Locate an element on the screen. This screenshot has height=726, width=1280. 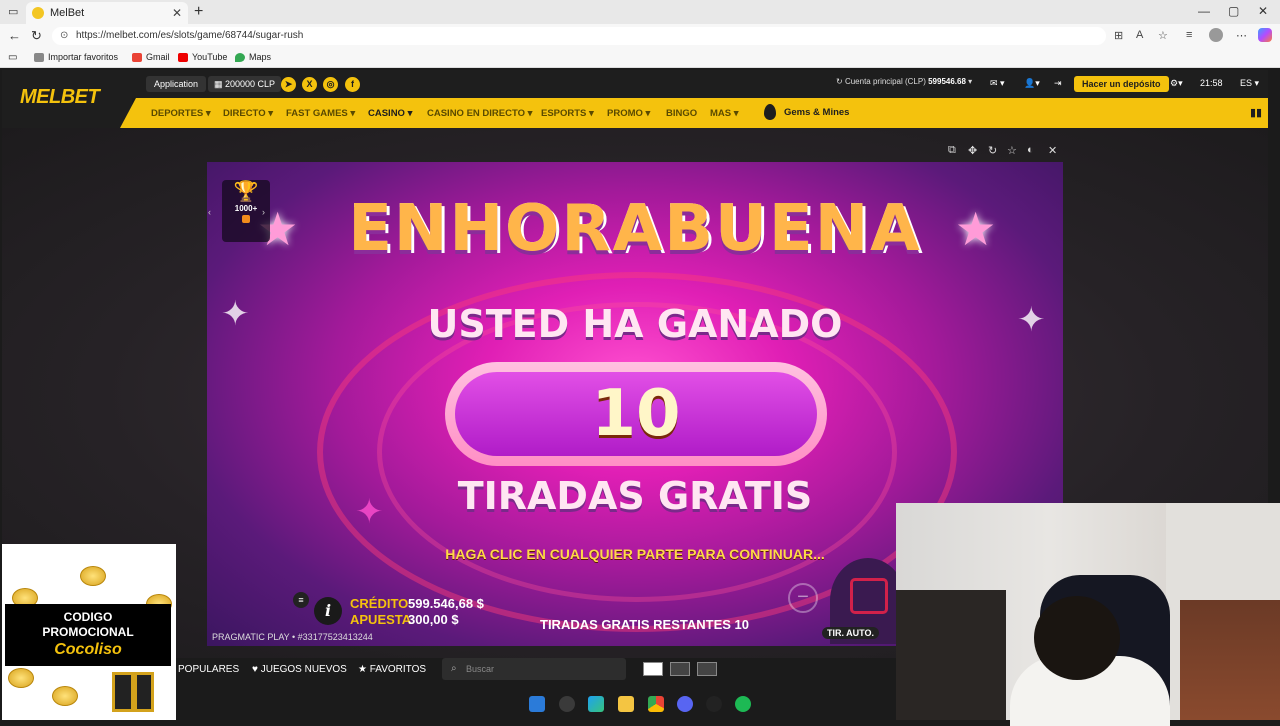
close-window-icon: ✕ is located at coordinates (1263, 11).